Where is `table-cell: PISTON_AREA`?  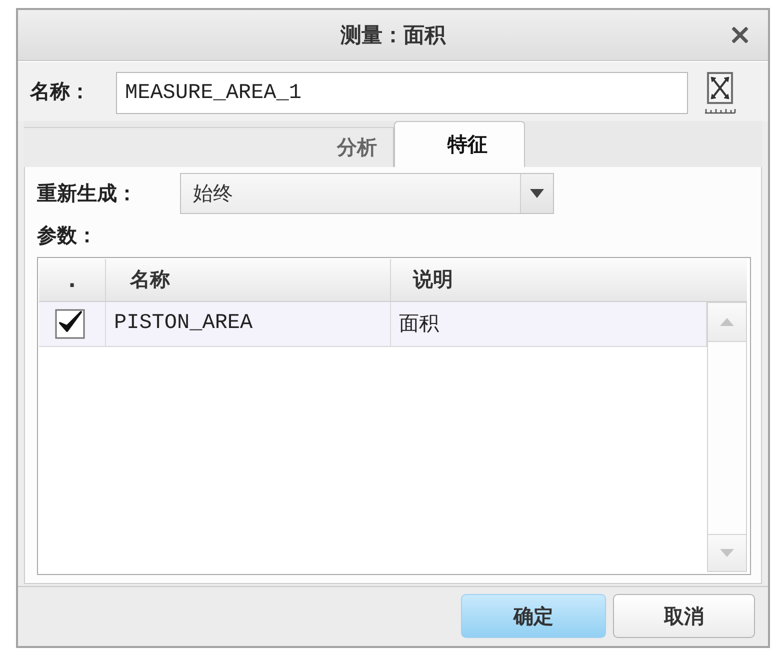 table-cell: PISTON_AREA is located at coordinates (248, 324).